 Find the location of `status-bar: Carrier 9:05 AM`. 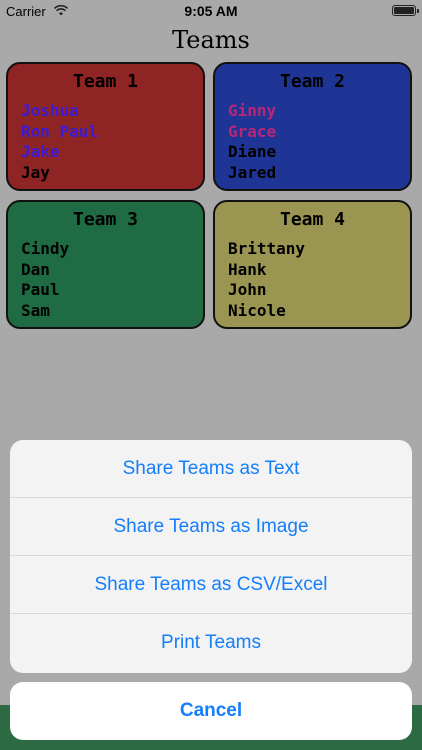

status-bar: Carrier 9:05 AM is located at coordinates (211, 11).